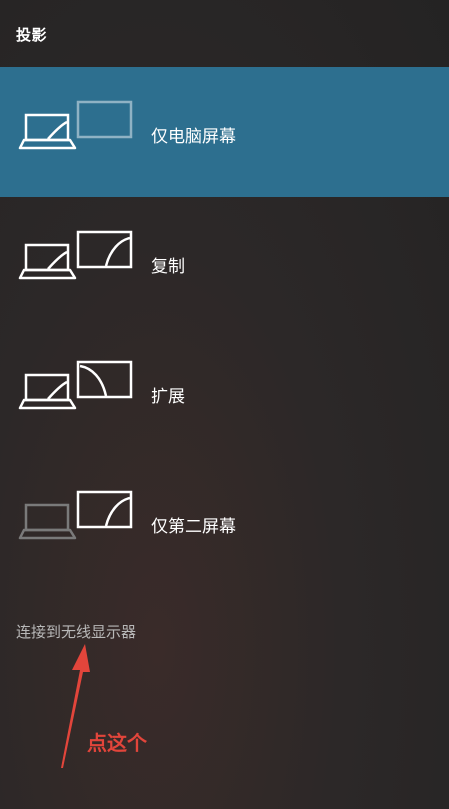  What do you see at coordinates (168, 397) in the screenshot?
I see `option-label: 扩展` at bounding box center [168, 397].